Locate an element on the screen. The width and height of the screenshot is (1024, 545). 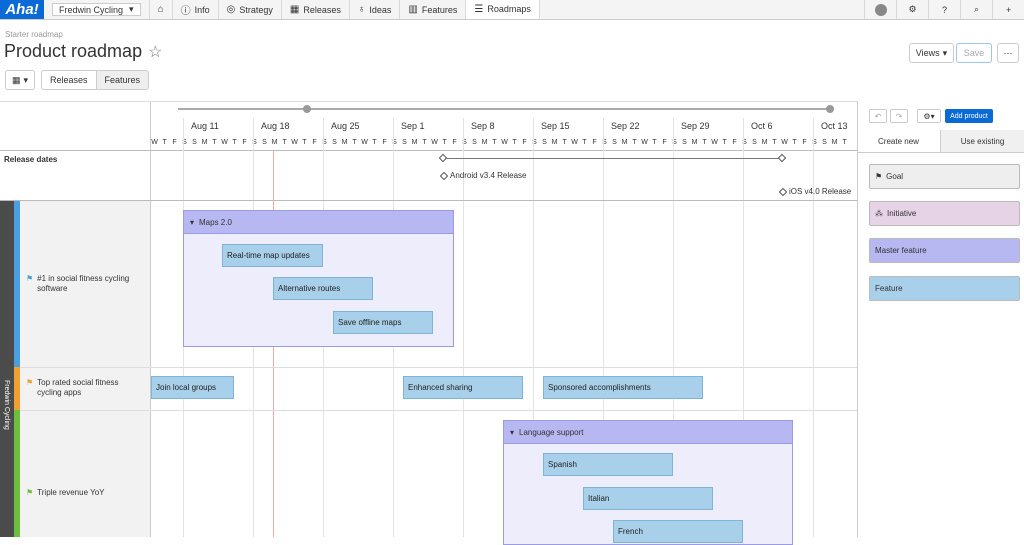
toggle-features: Features is located at coordinates (122, 80).